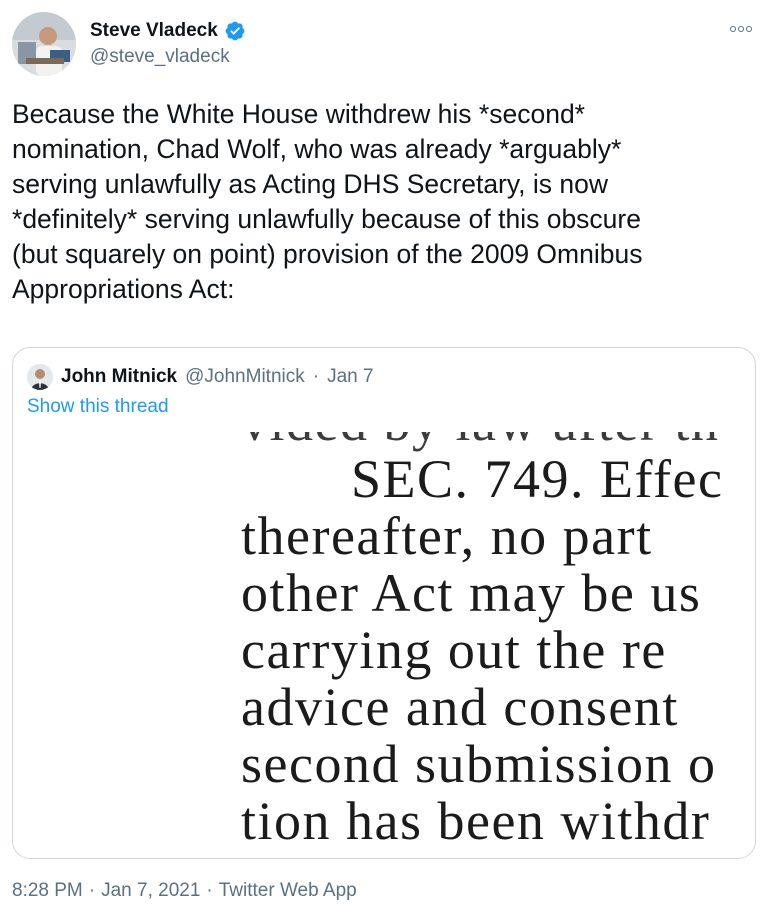 The image size is (768, 922). I want to click on law-line: tion has been withdr, so click(476, 821).